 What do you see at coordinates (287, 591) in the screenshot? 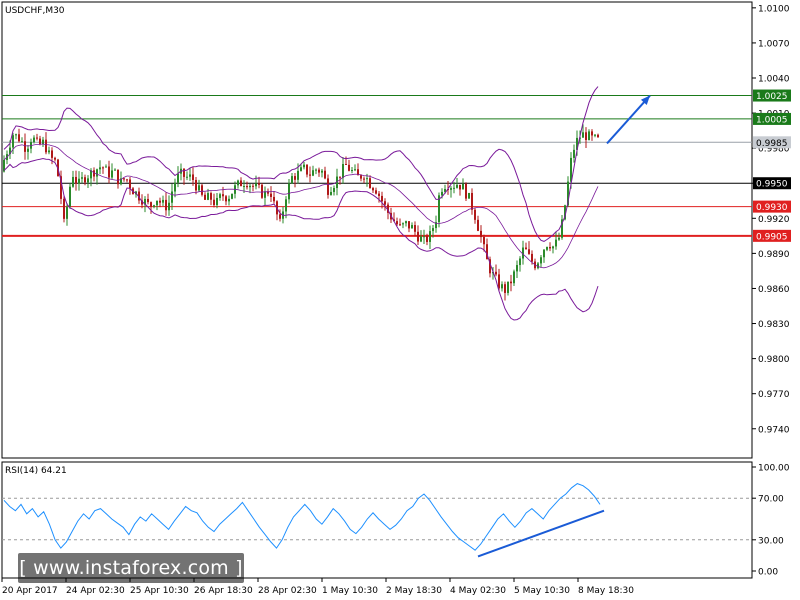
I see `time-tick-label: 28 Apr 02:30` at bounding box center [287, 591].